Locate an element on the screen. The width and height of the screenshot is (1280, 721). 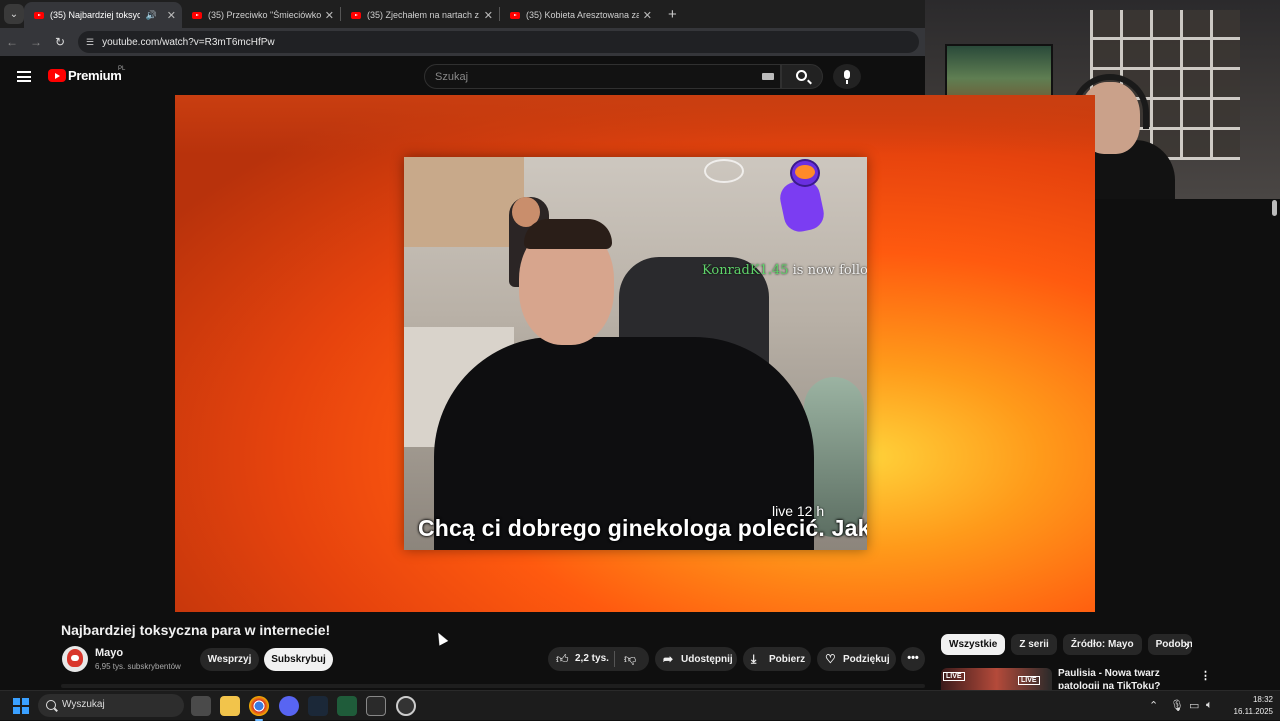
tab-title: (35) Przeciwko "Śmieciówkom" is located at coordinates (264, 15).